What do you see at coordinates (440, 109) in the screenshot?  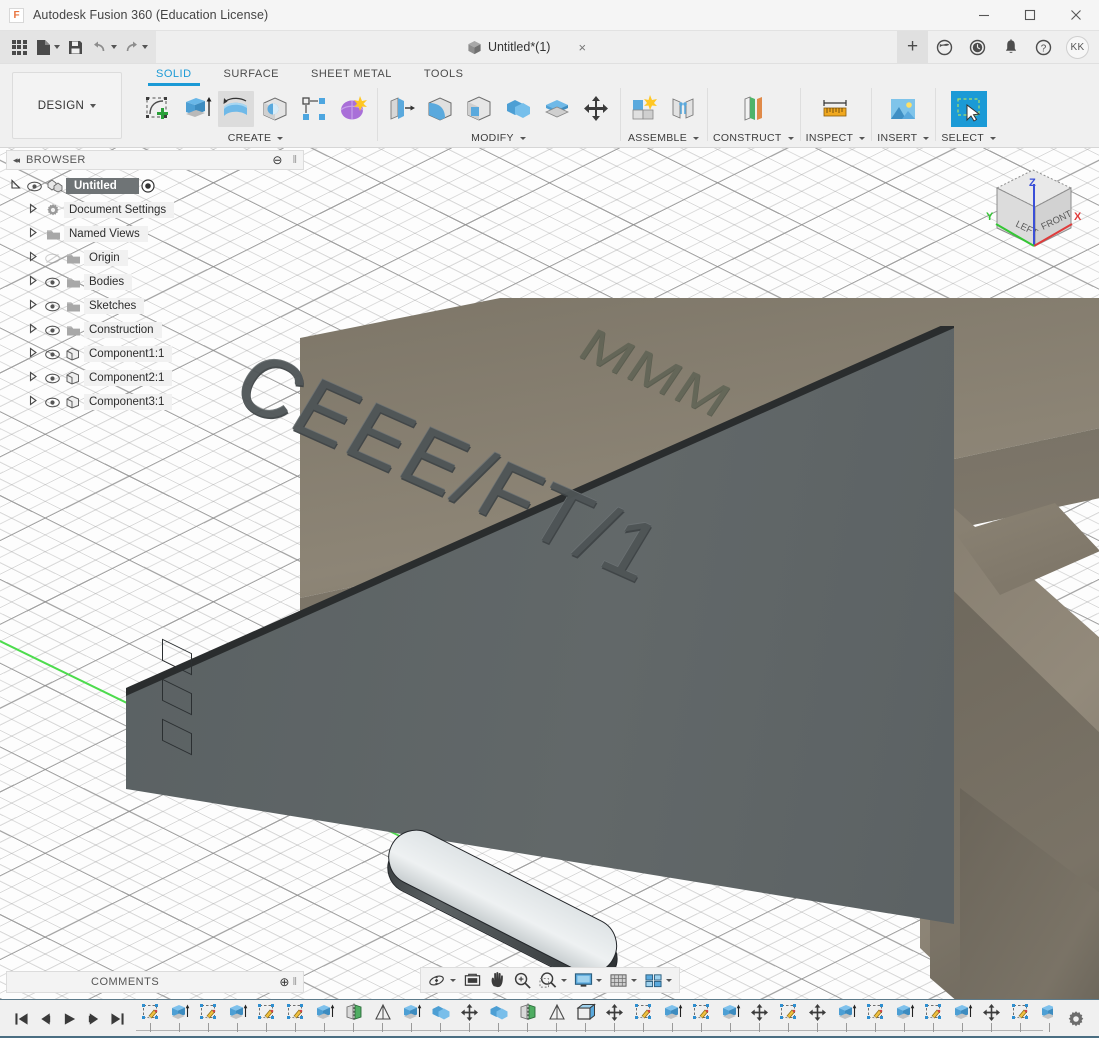 I see `fillet-icon` at bounding box center [440, 109].